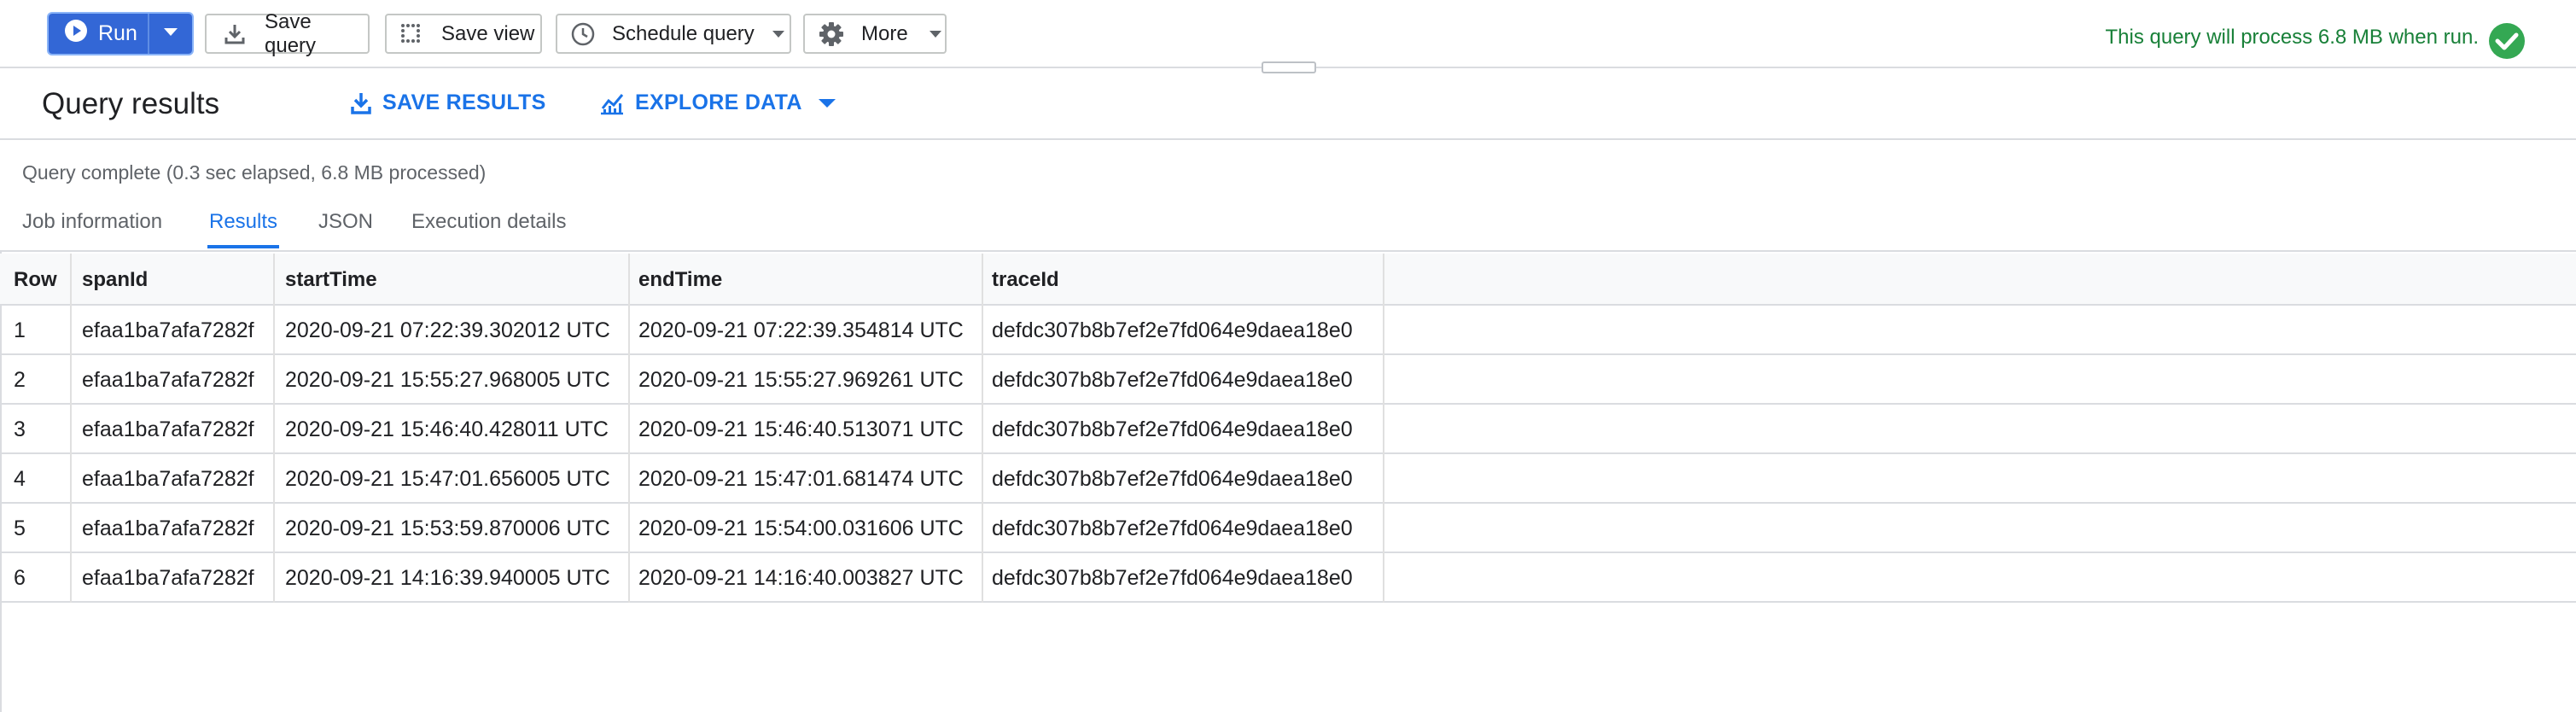 The image size is (2576, 712). I want to click on explore-data-label: EXPLORE DATA, so click(718, 102).